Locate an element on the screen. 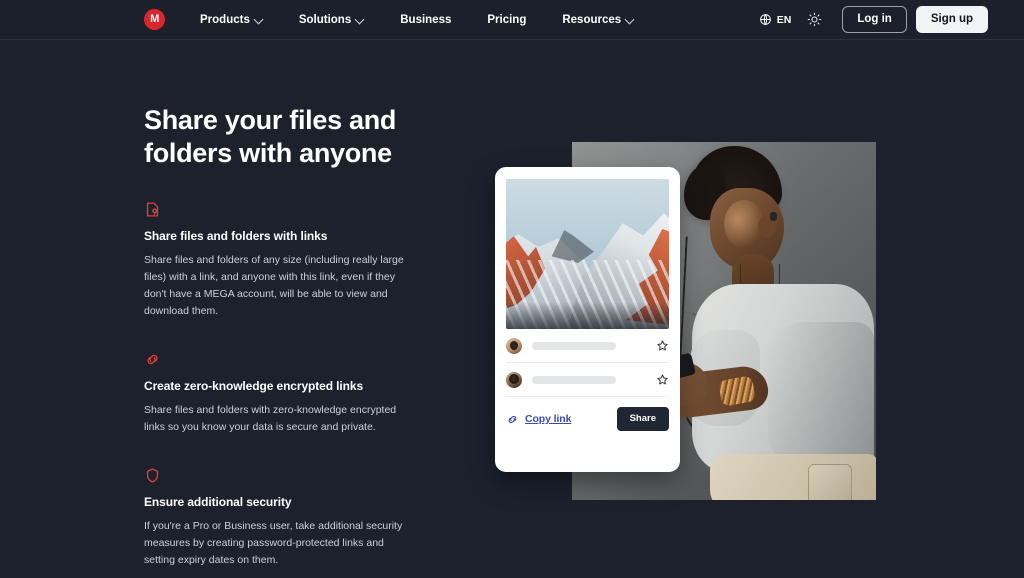 The image size is (1024, 578). copy-link-label: Copy link is located at coordinates (548, 419).